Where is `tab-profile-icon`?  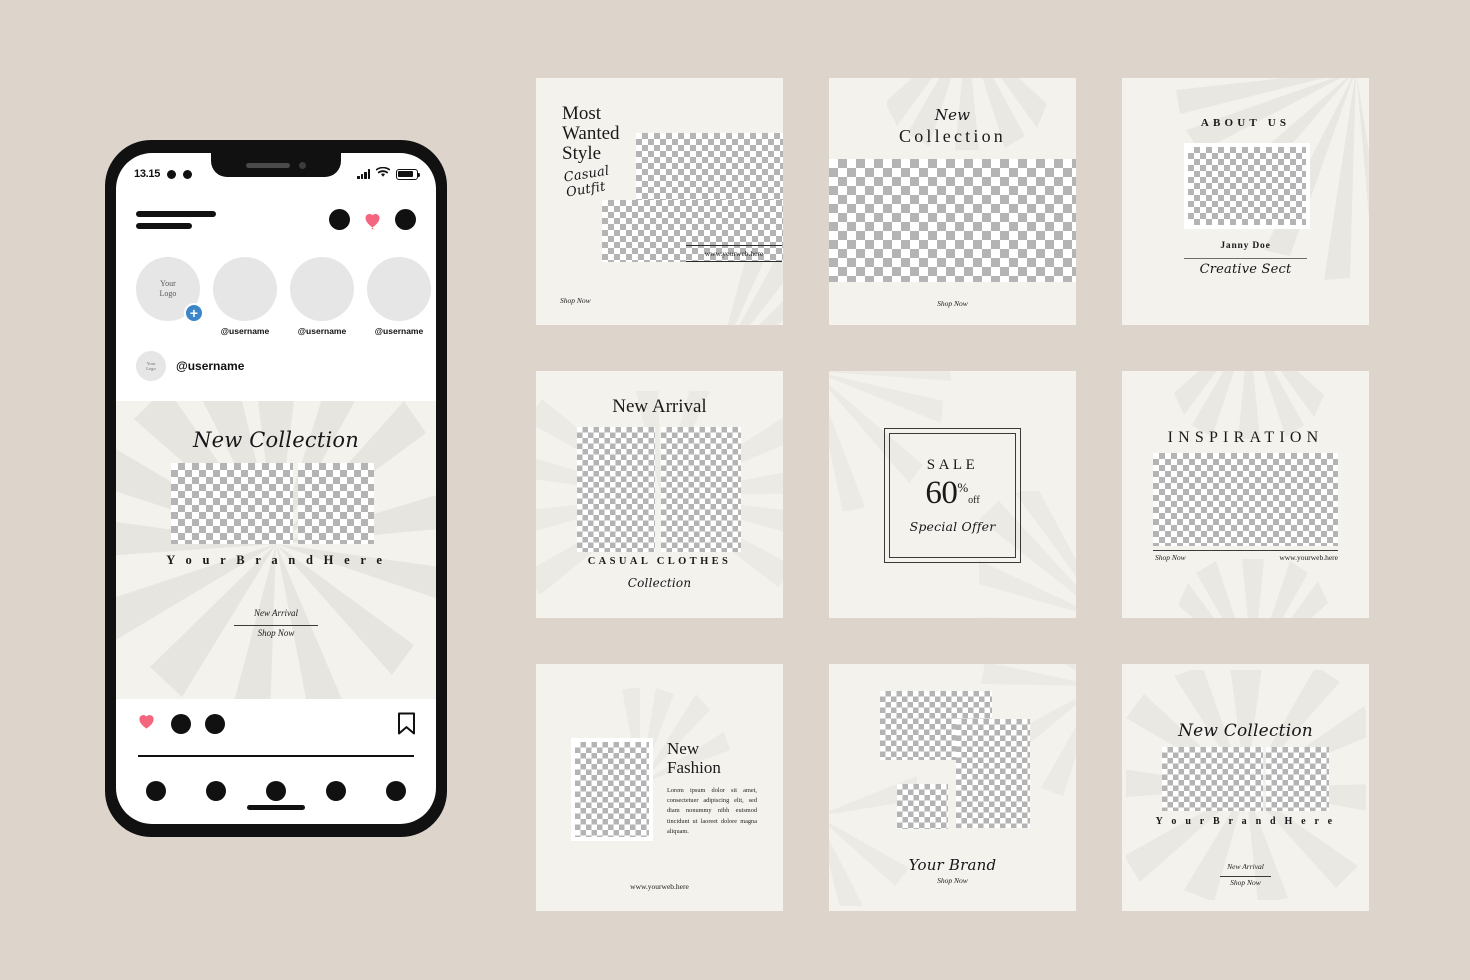
tab-profile-icon is located at coordinates (396, 791).